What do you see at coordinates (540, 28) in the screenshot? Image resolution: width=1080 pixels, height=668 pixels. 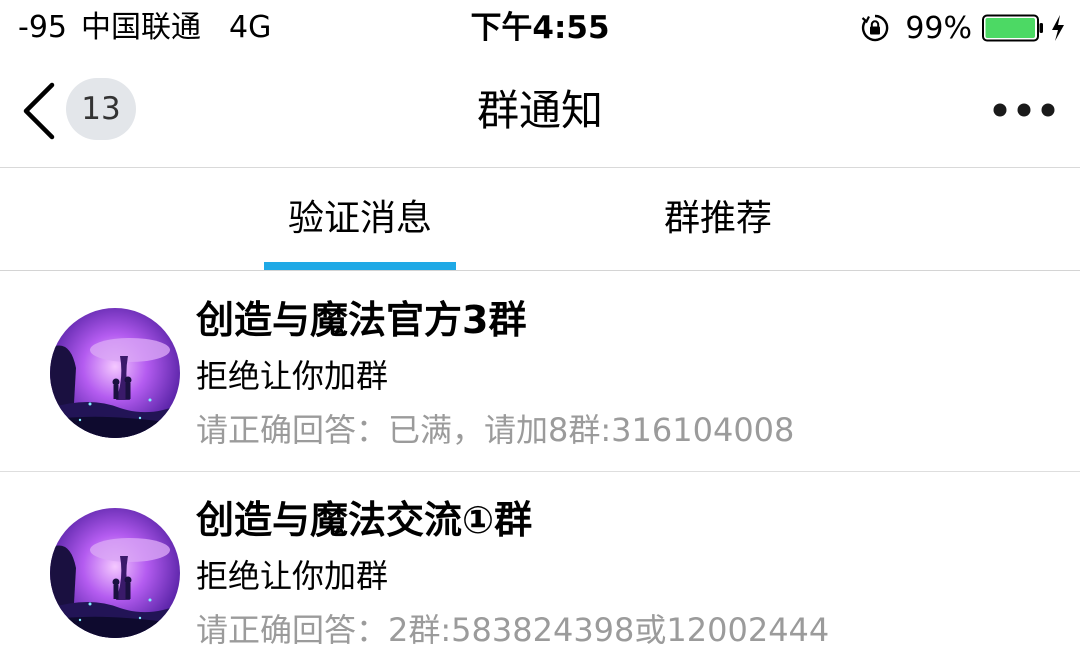 I see `status-bar: -95 中国联通 4G 下午4:55 99%` at bounding box center [540, 28].